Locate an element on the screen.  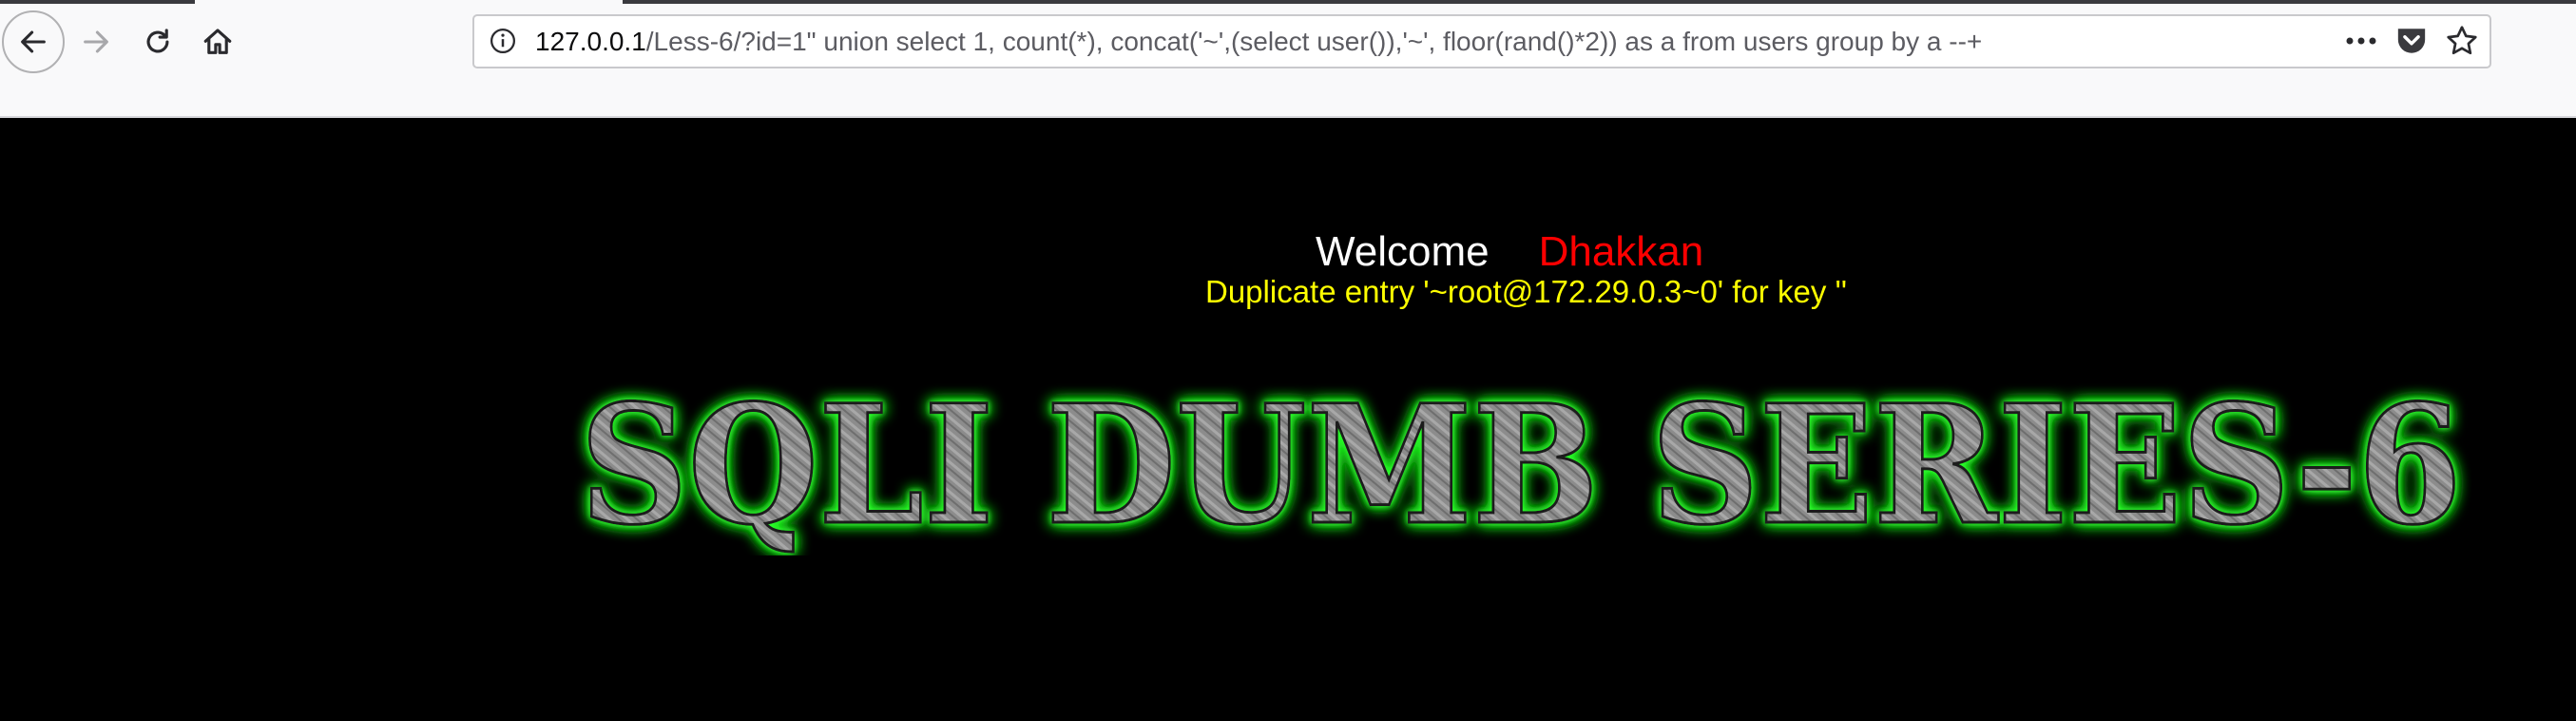
welcome-text: Welcome is located at coordinates (1403, 252).